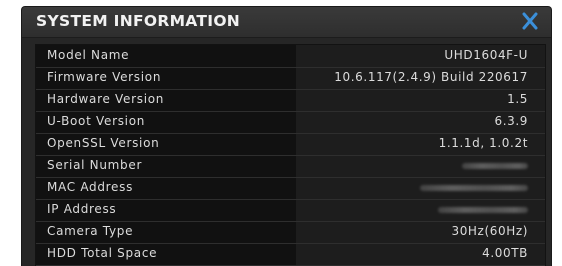  What do you see at coordinates (511, 121) in the screenshot?
I see `row-value: 6.3.9` at bounding box center [511, 121].